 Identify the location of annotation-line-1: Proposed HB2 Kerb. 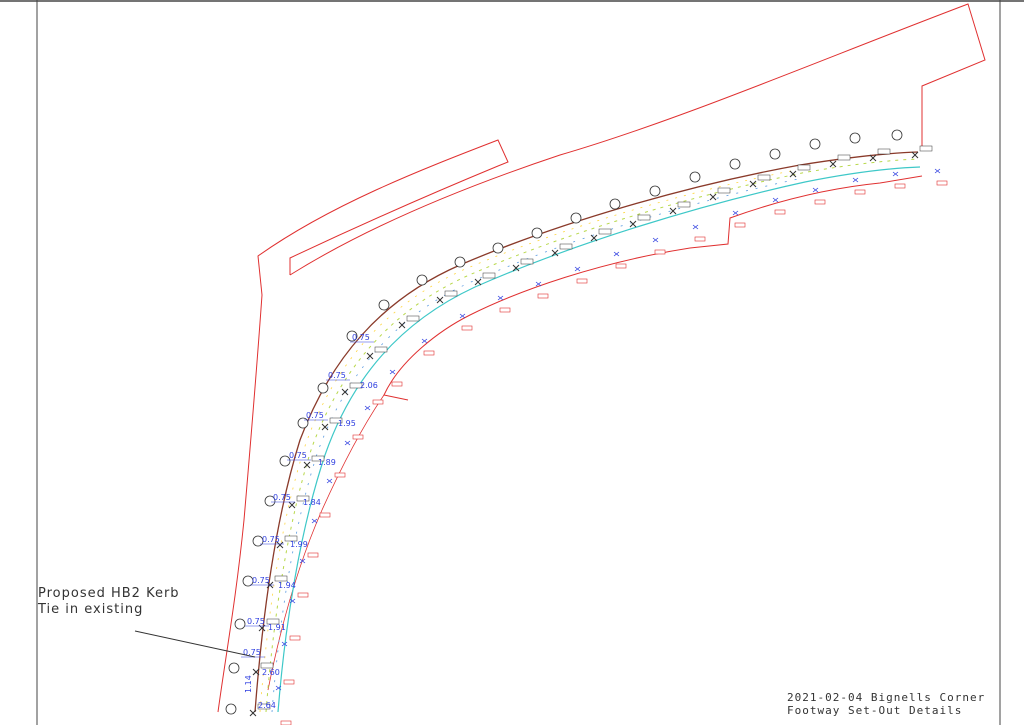
(109, 593).